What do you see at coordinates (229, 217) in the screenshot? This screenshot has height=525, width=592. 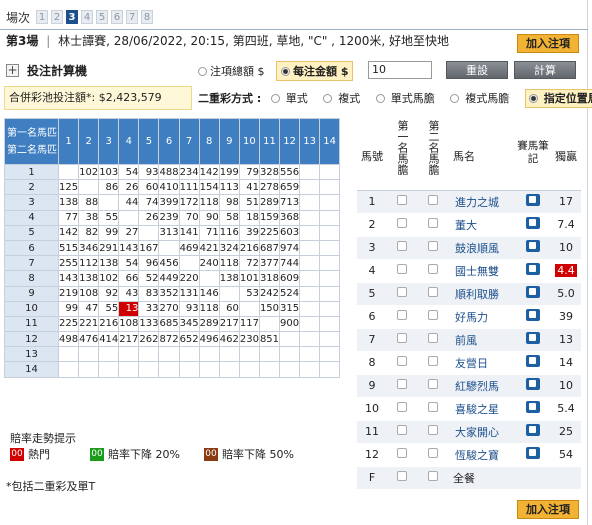 I see `odds-cell: 58` at bounding box center [229, 217].